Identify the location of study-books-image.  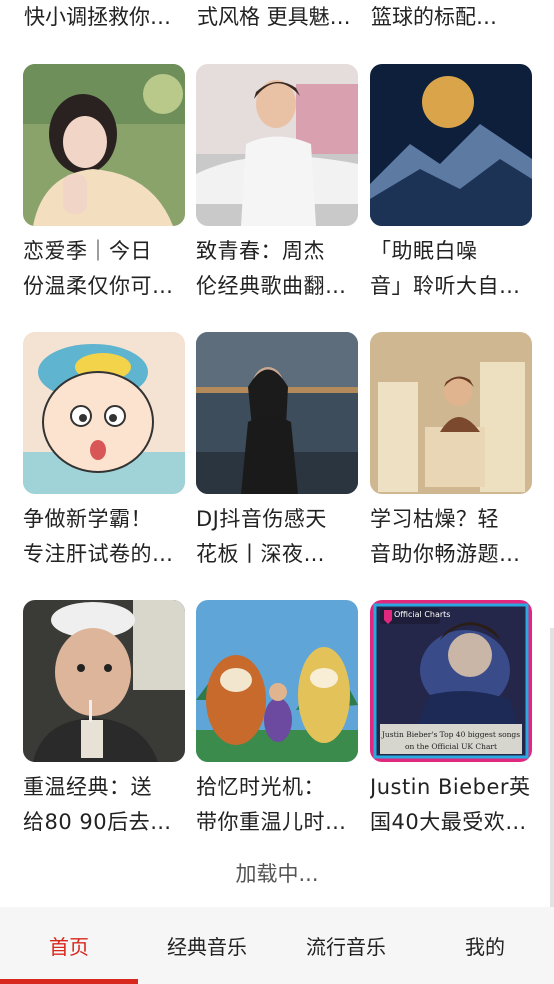
(451, 413).